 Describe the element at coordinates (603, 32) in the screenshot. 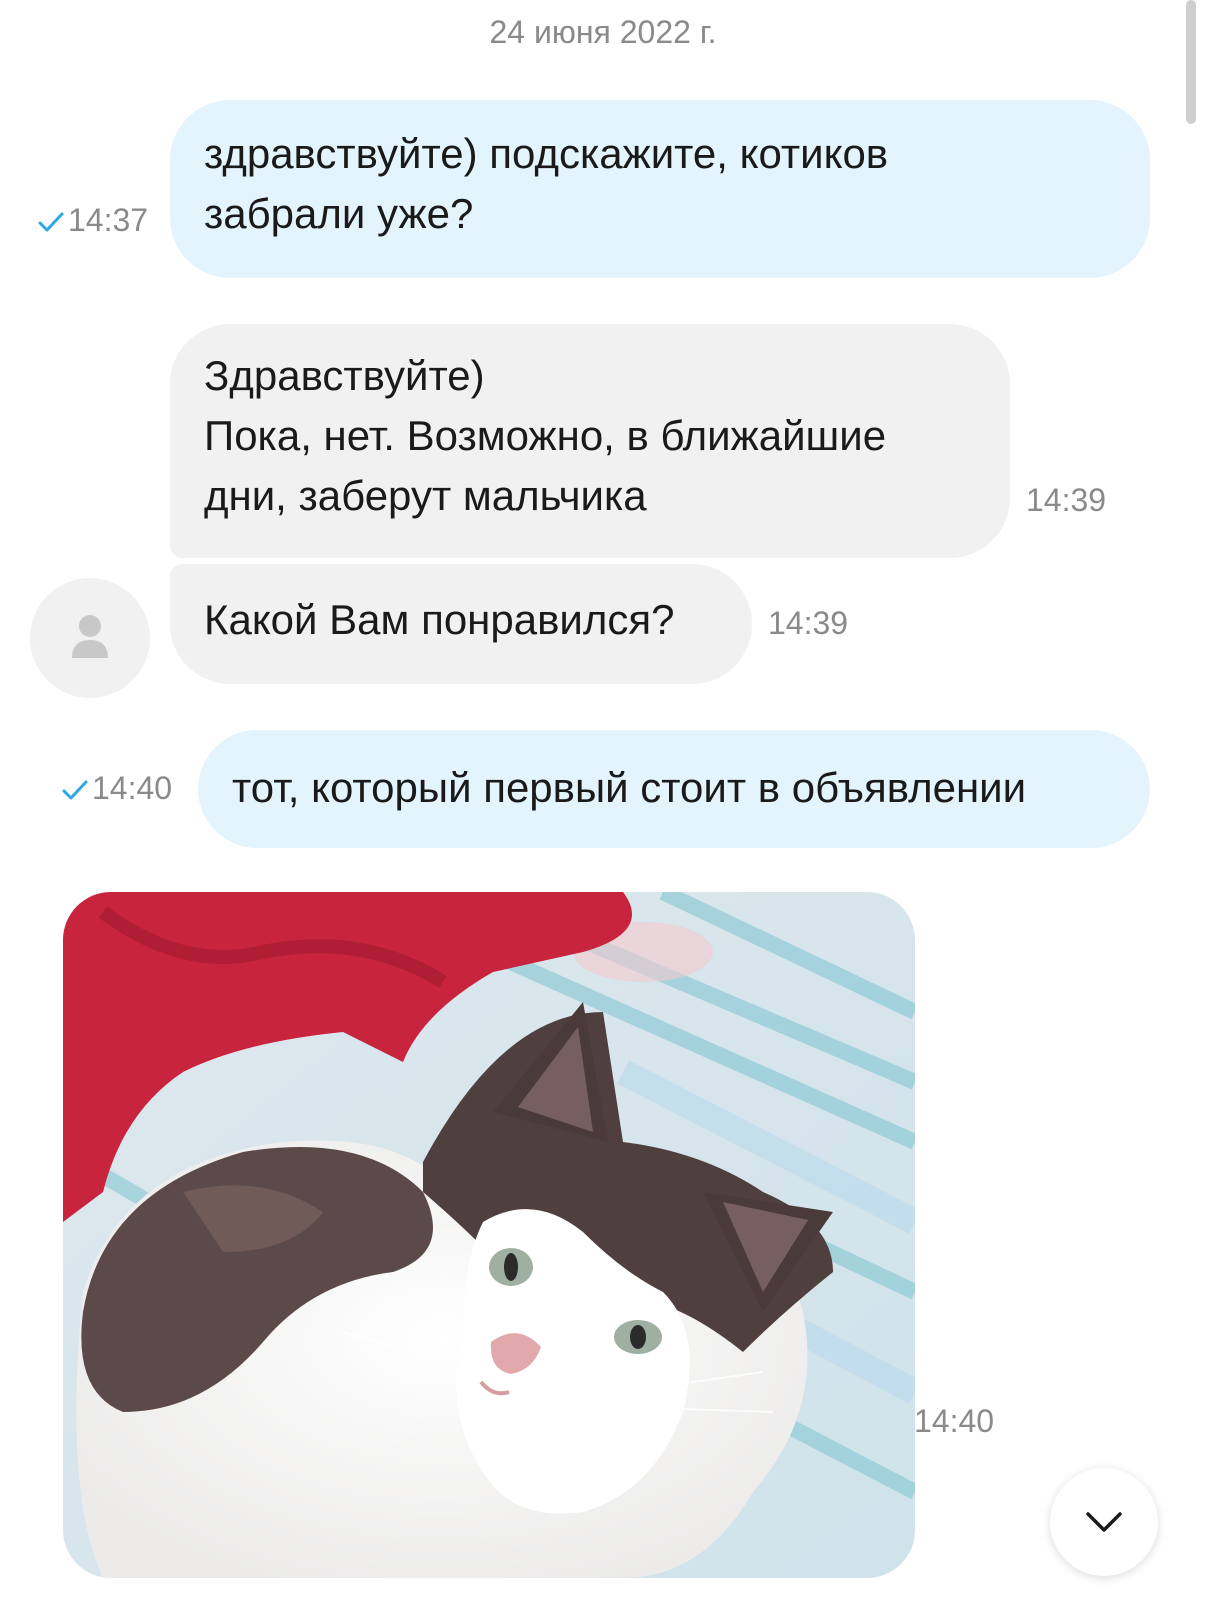

I see `date-separator: 24 июня 2022 г.` at that location.